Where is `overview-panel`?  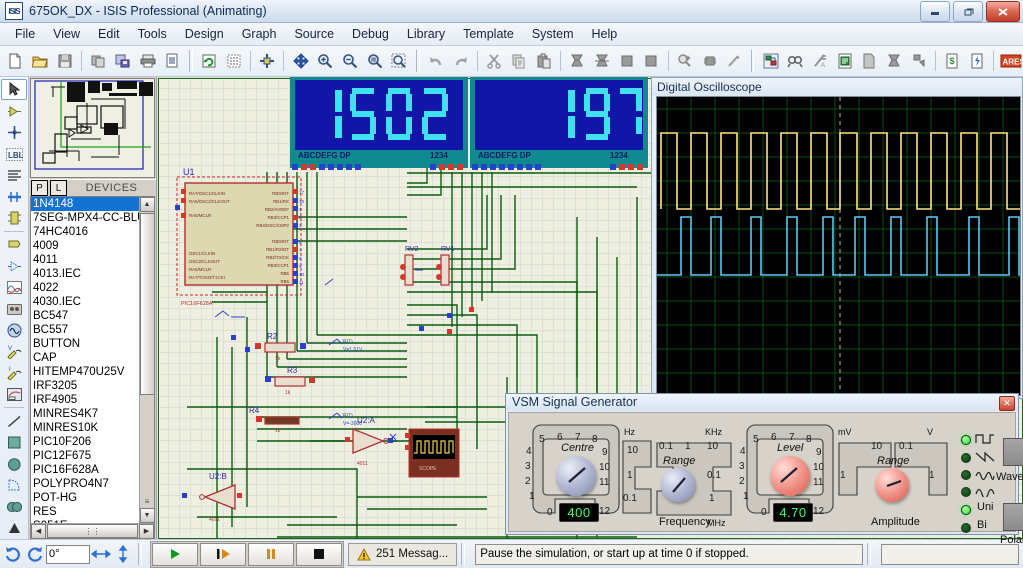
overview-panel is located at coordinates (92, 128).